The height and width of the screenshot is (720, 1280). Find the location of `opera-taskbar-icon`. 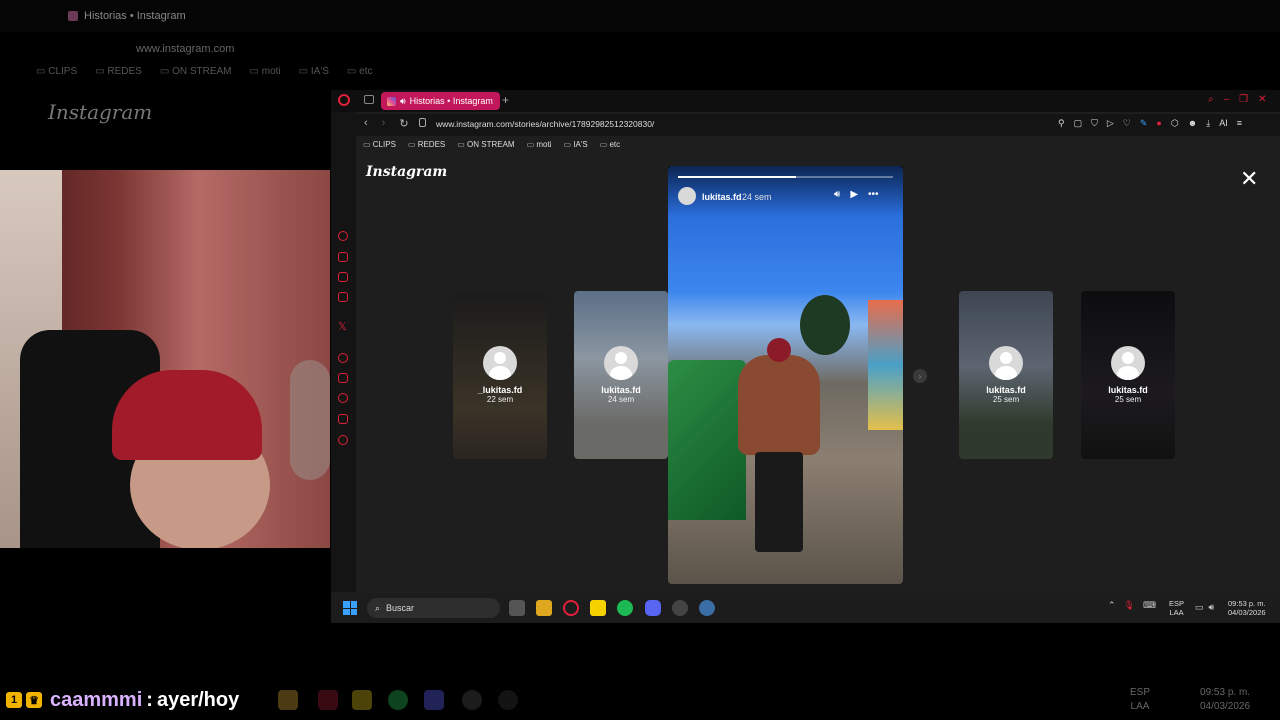

opera-taskbar-icon is located at coordinates (571, 608).